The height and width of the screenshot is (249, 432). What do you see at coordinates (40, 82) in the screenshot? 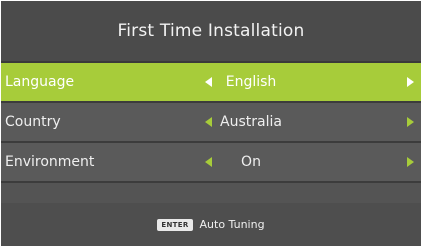
I see `row-label: Language` at bounding box center [40, 82].